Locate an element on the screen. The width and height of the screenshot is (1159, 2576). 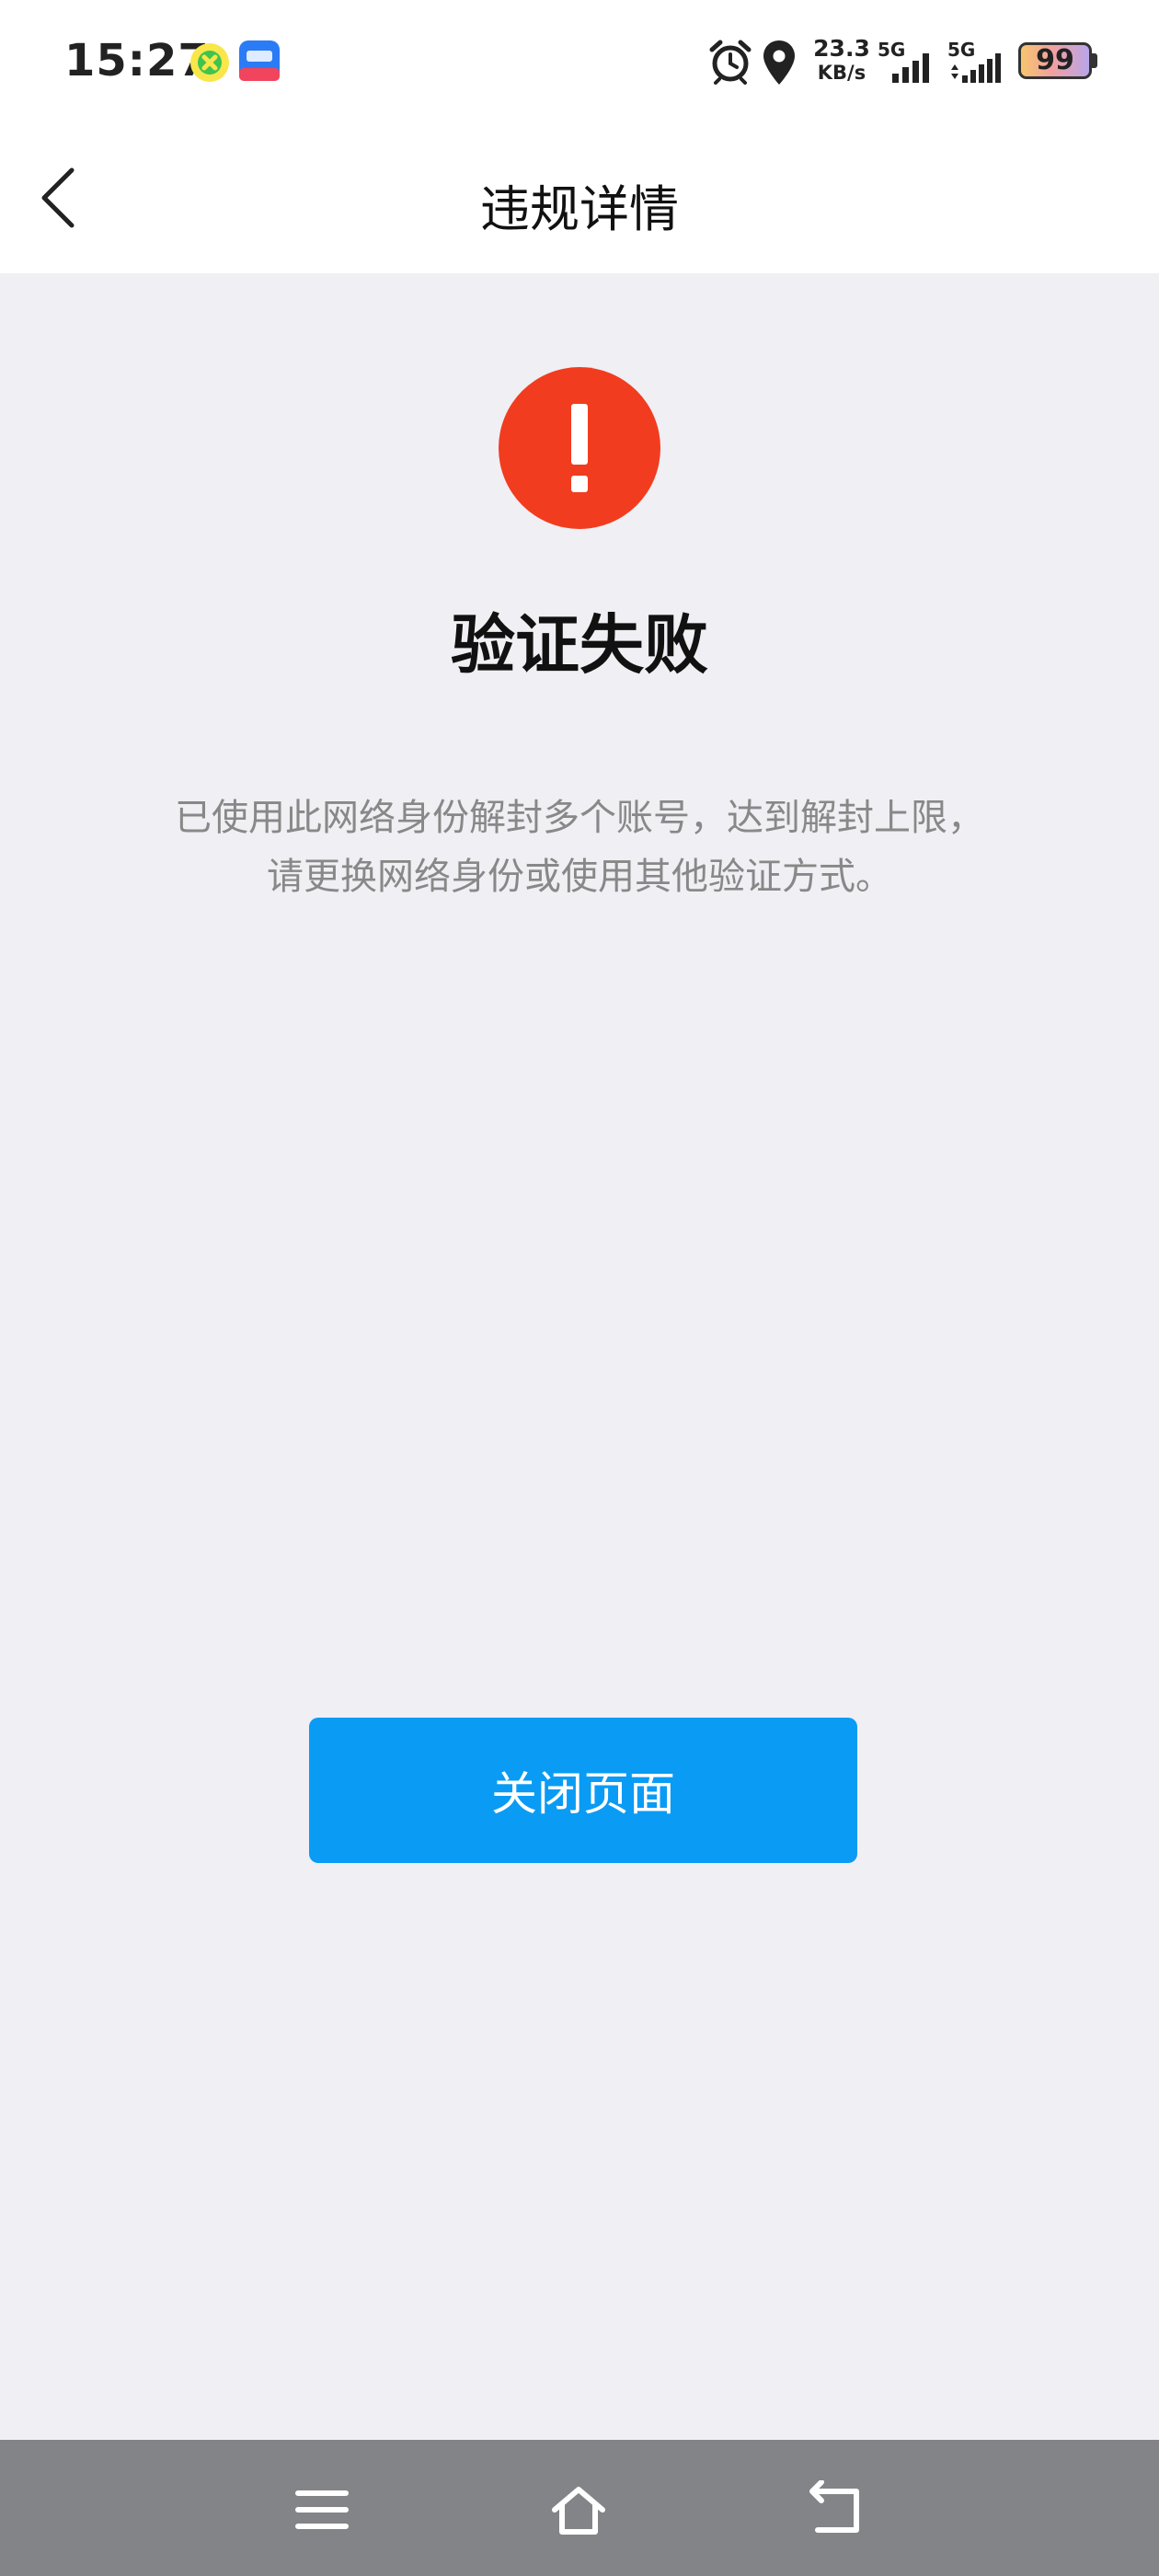
home-icon is located at coordinates (578, 2509).